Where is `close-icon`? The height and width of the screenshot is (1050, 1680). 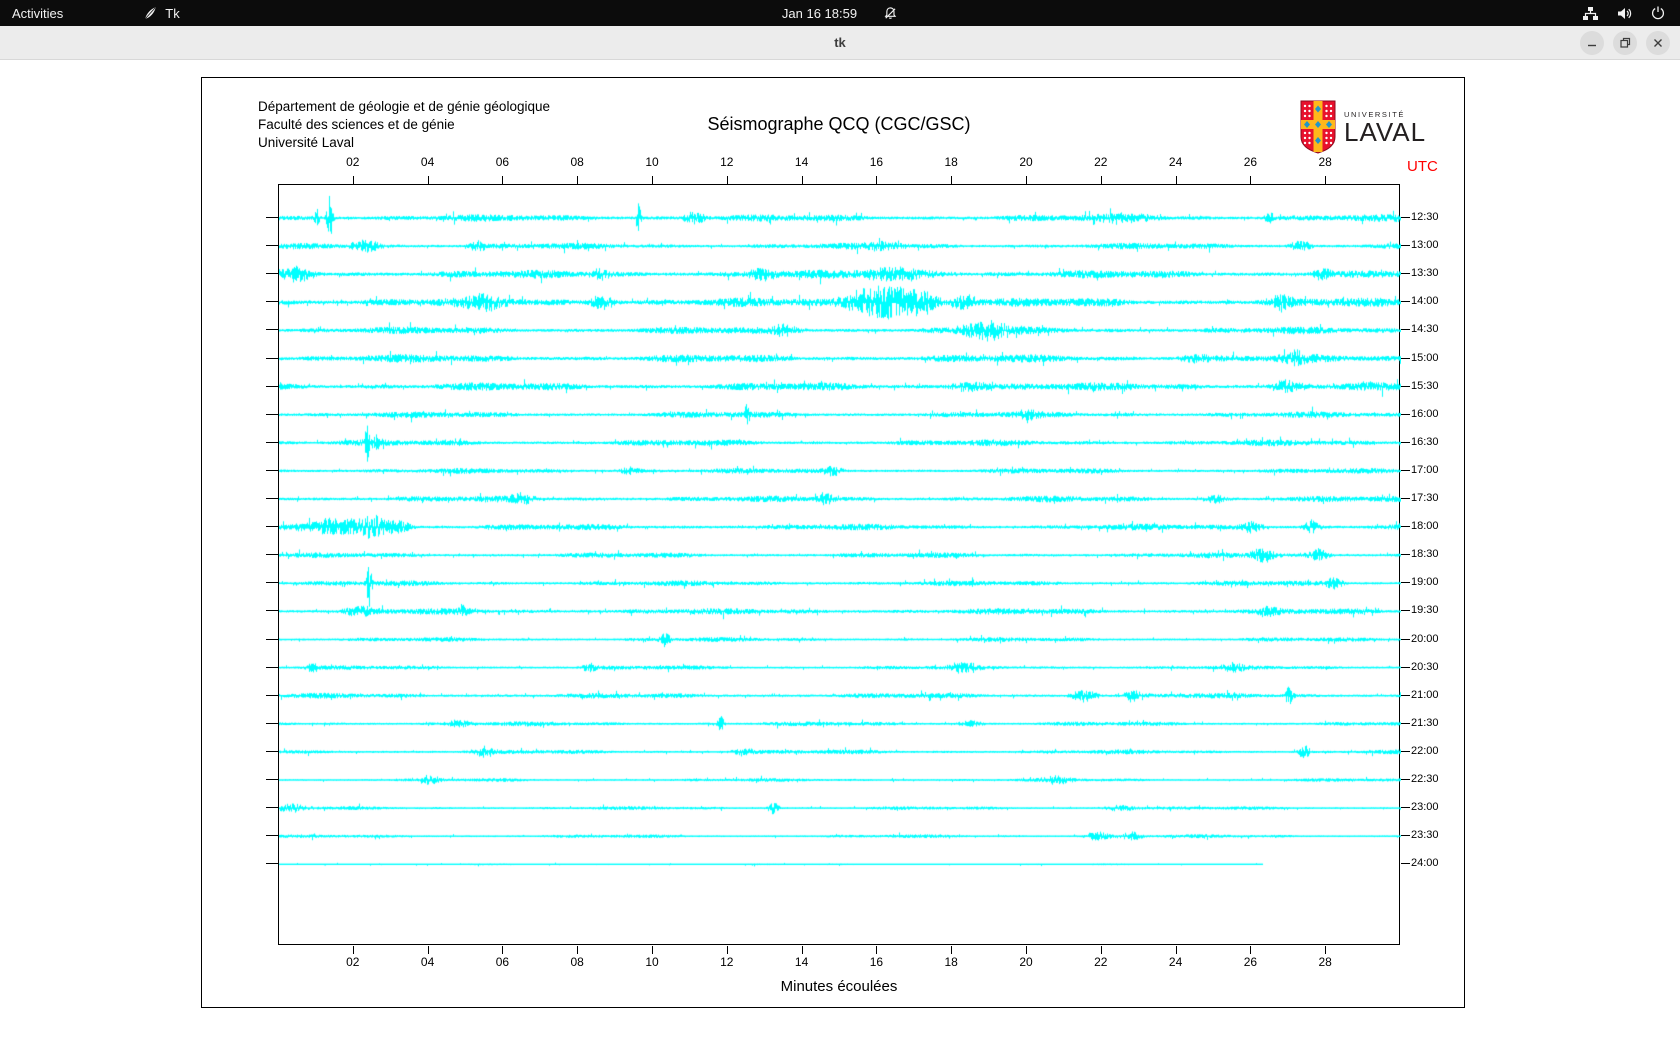 close-icon is located at coordinates (1658, 43).